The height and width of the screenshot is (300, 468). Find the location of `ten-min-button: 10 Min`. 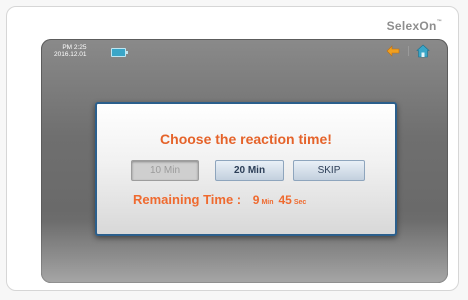

ten-min-button: 10 Min is located at coordinates (165, 170).